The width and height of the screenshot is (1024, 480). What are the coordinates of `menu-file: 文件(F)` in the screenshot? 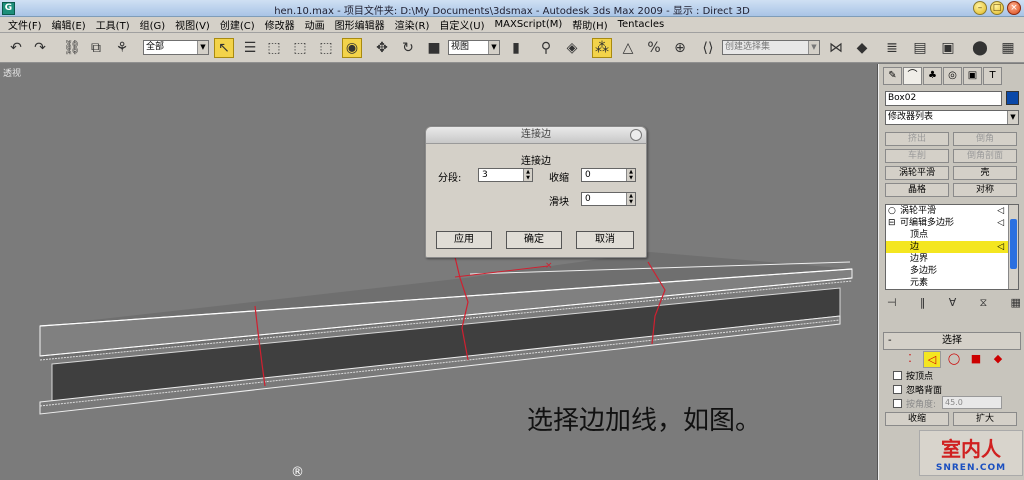 It's located at (25, 24).